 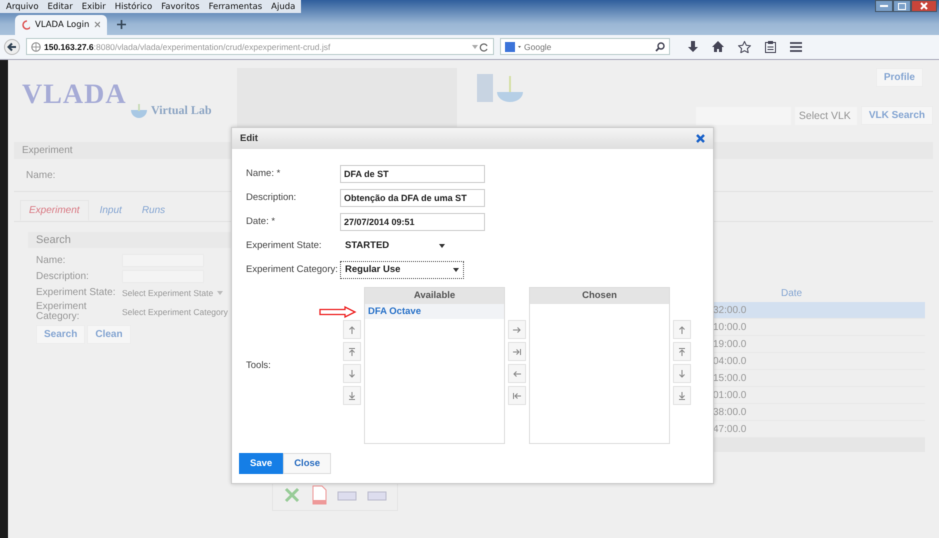 What do you see at coordinates (153, 210) in the screenshot?
I see `page-tab: Runs` at bounding box center [153, 210].